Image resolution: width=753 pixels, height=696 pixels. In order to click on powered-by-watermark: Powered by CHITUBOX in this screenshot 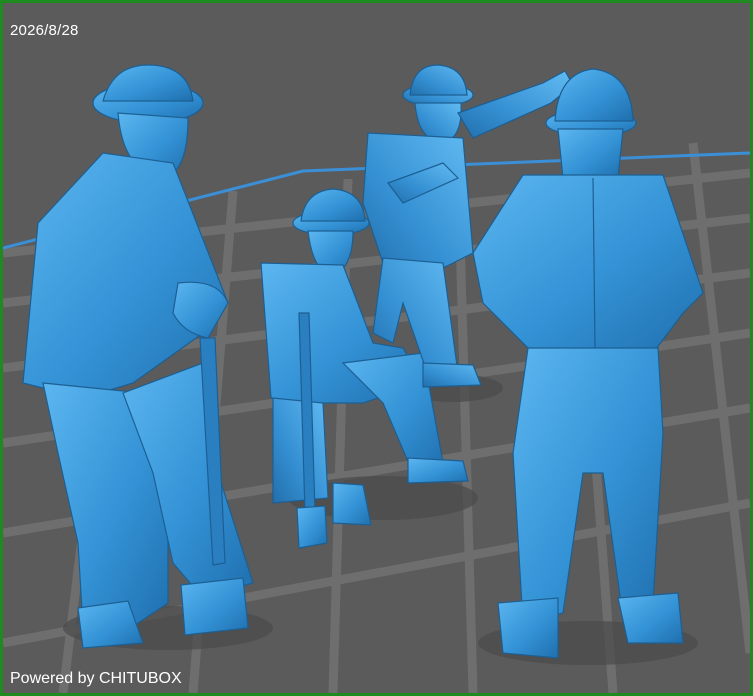, I will do `click(96, 678)`.